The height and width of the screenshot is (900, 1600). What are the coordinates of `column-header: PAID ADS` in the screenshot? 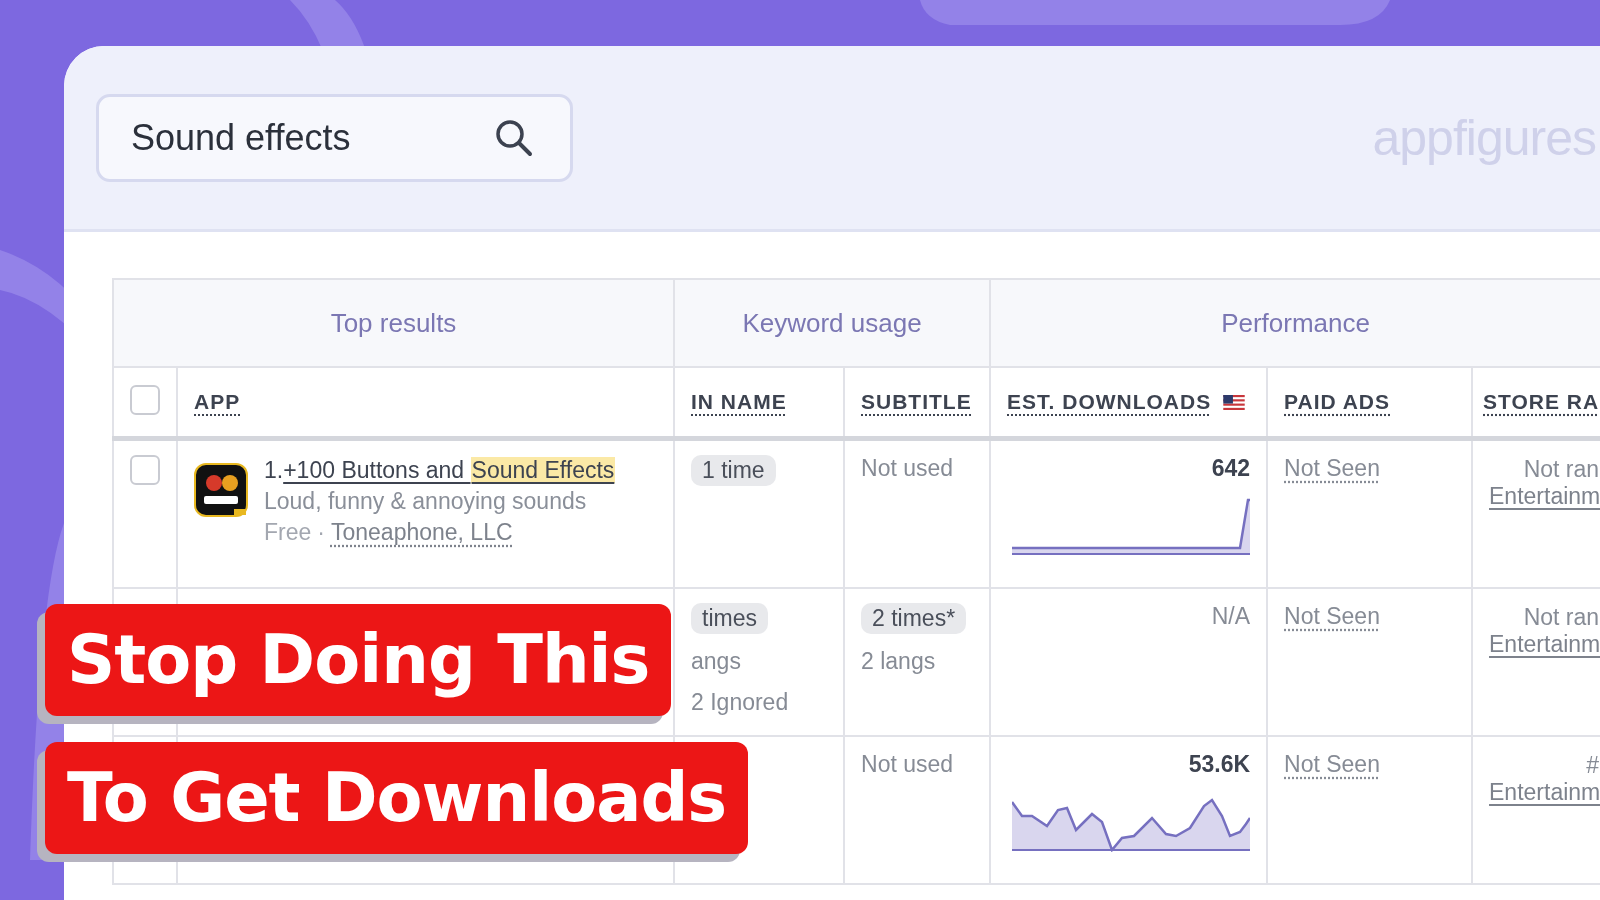 It's located at (1337, 401).